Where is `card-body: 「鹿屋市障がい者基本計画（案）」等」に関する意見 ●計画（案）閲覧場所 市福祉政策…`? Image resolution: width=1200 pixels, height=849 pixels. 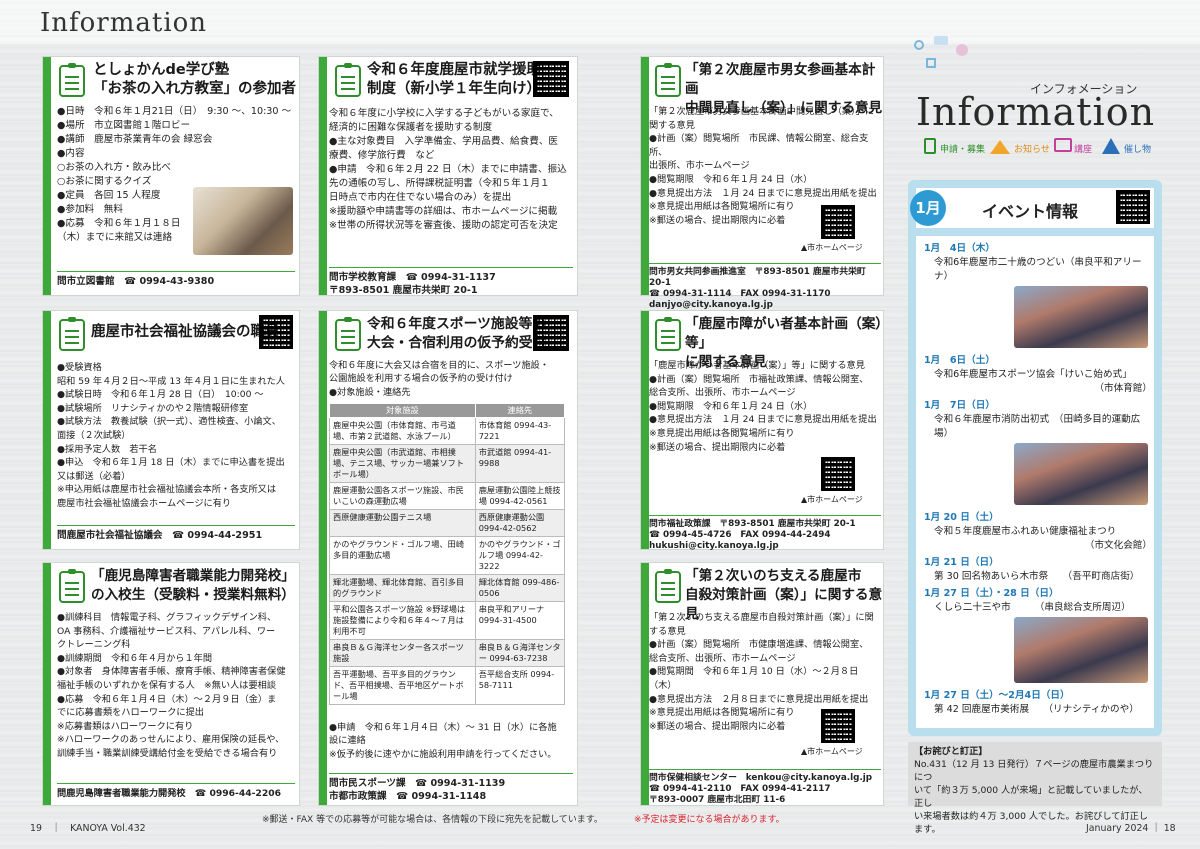 card-body: 「鹿屋市障がい者基本計画（案）」等」に関する意見 ●計画（案）閲覧場所 市福祉政策… is located at coordinates (763, 406).